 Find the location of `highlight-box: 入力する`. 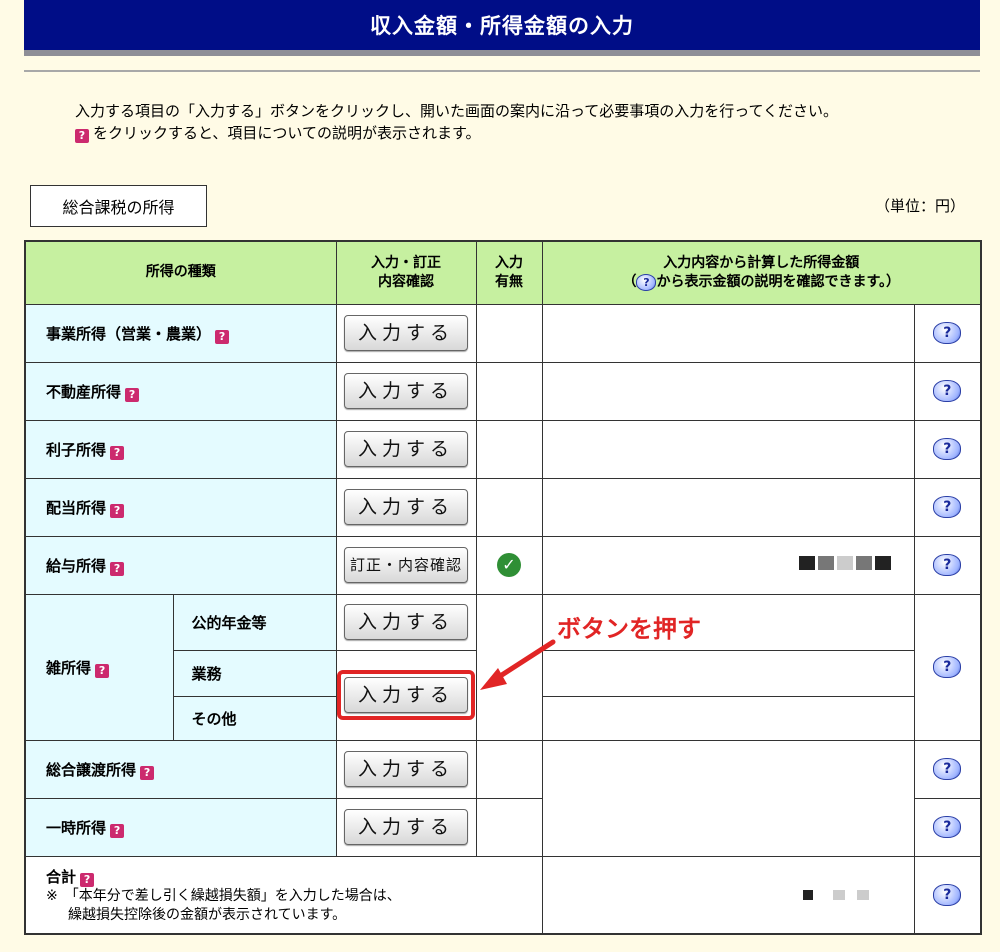

highlight-box: 入力する is located at coordinates (406, 695).